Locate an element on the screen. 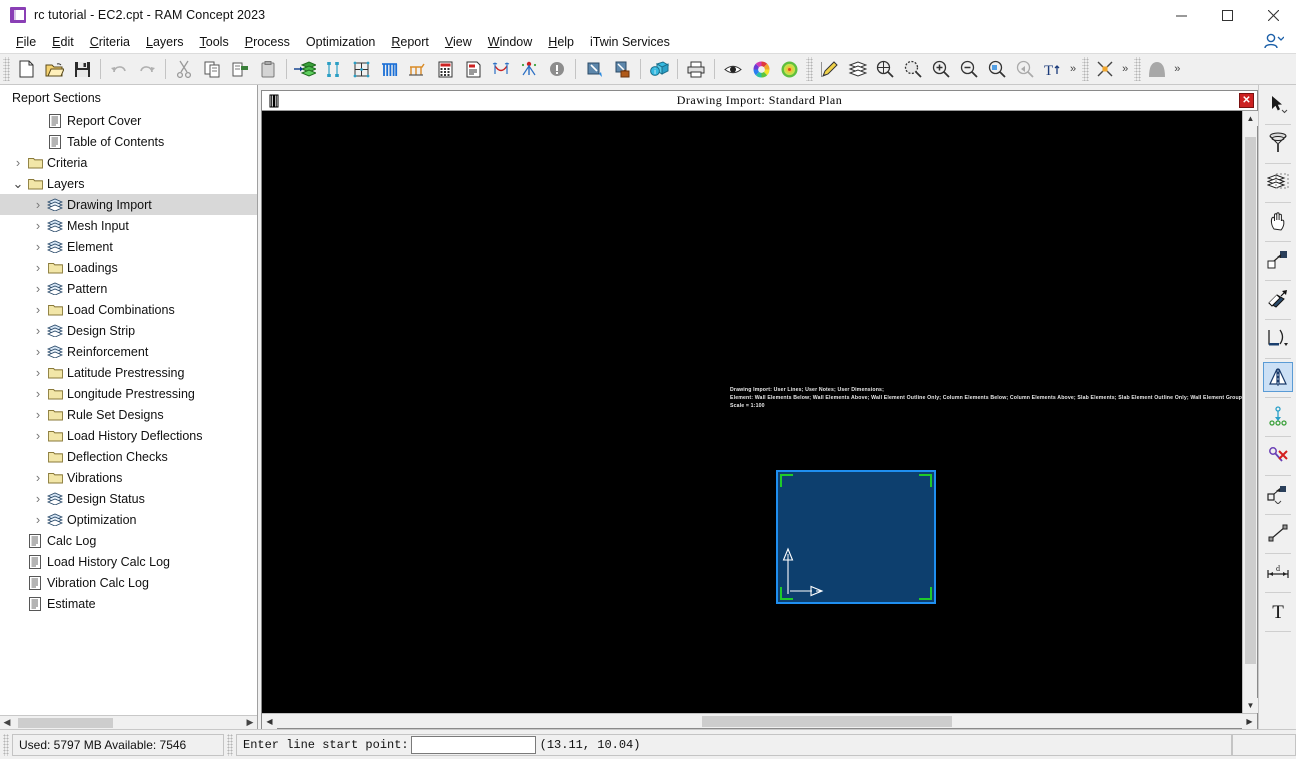  sidebar-item-reinforcement: › Reinforcement is located at coordinates (128, 351).